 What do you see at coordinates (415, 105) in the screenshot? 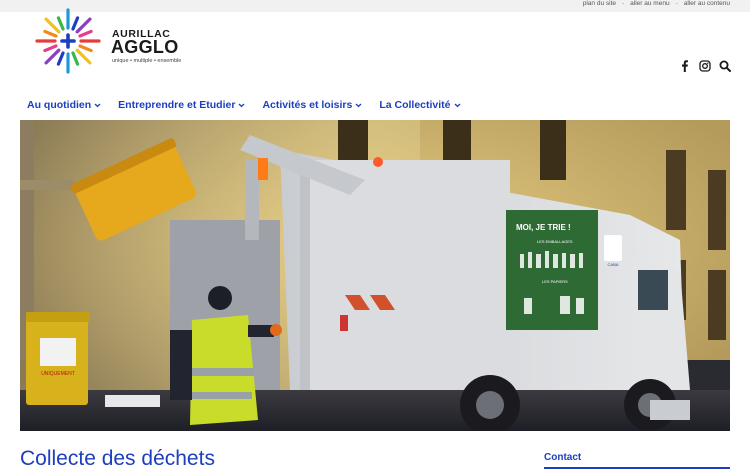
I see `nav-item-label: La Collectivité` at bounding box center [415, 105].